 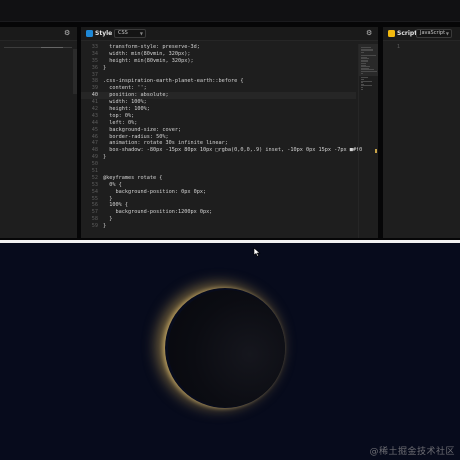 What do you see at coordinates (142, 129) in the screenshot?
I see `code-text: background-size: cover;` at bounding box center [142, 129].